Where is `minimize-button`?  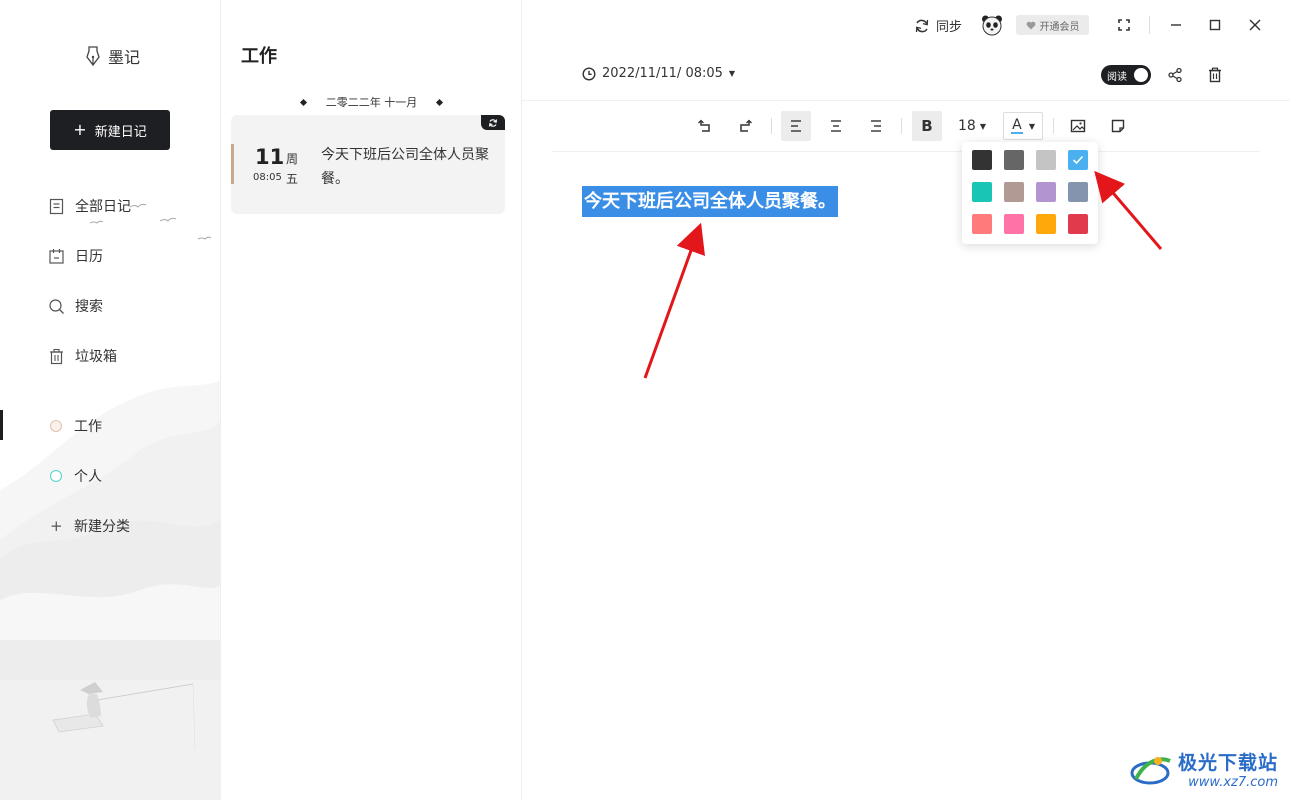
minimize-button is located at coordinates (1176, 25).